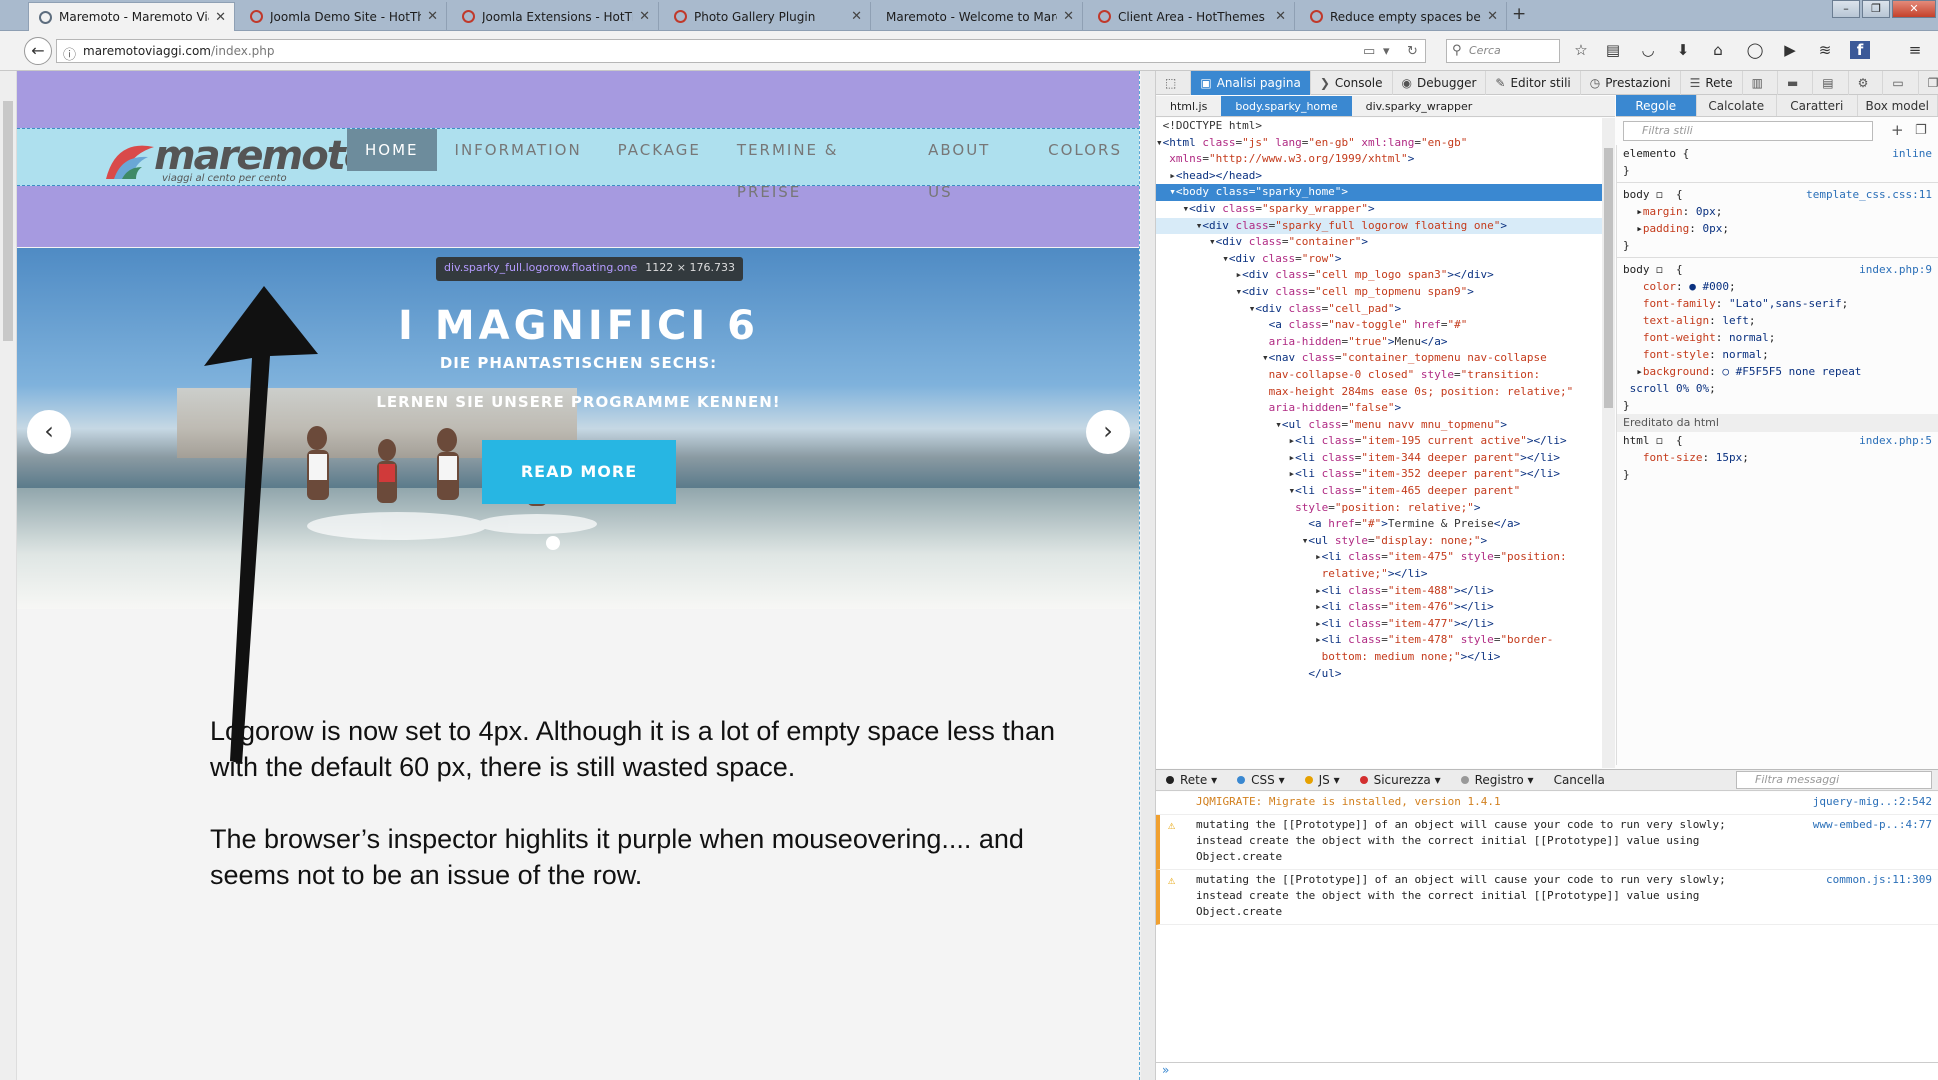  I want to click on dropdown-icon: ▾, so click(1386, 51).